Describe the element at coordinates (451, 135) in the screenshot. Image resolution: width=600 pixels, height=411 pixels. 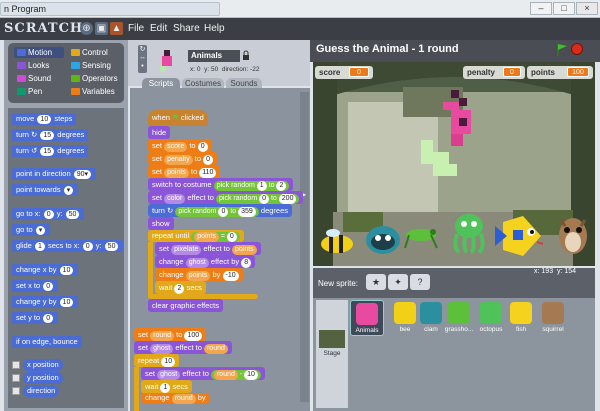
I see `animals-sprite-on-stage` at that location.